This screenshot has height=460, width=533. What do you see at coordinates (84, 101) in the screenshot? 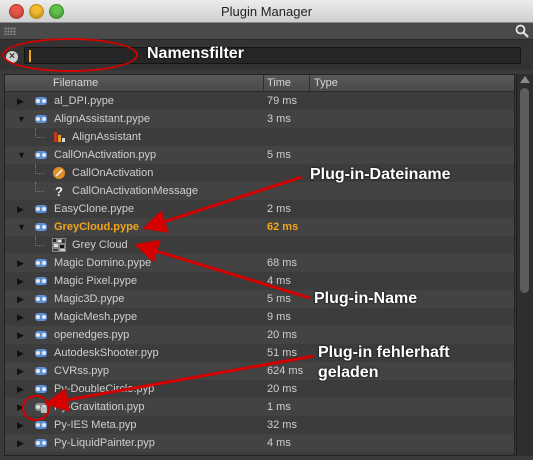
I see `plugin-name: al_DPI.pype` at bounding box center [84, 101].